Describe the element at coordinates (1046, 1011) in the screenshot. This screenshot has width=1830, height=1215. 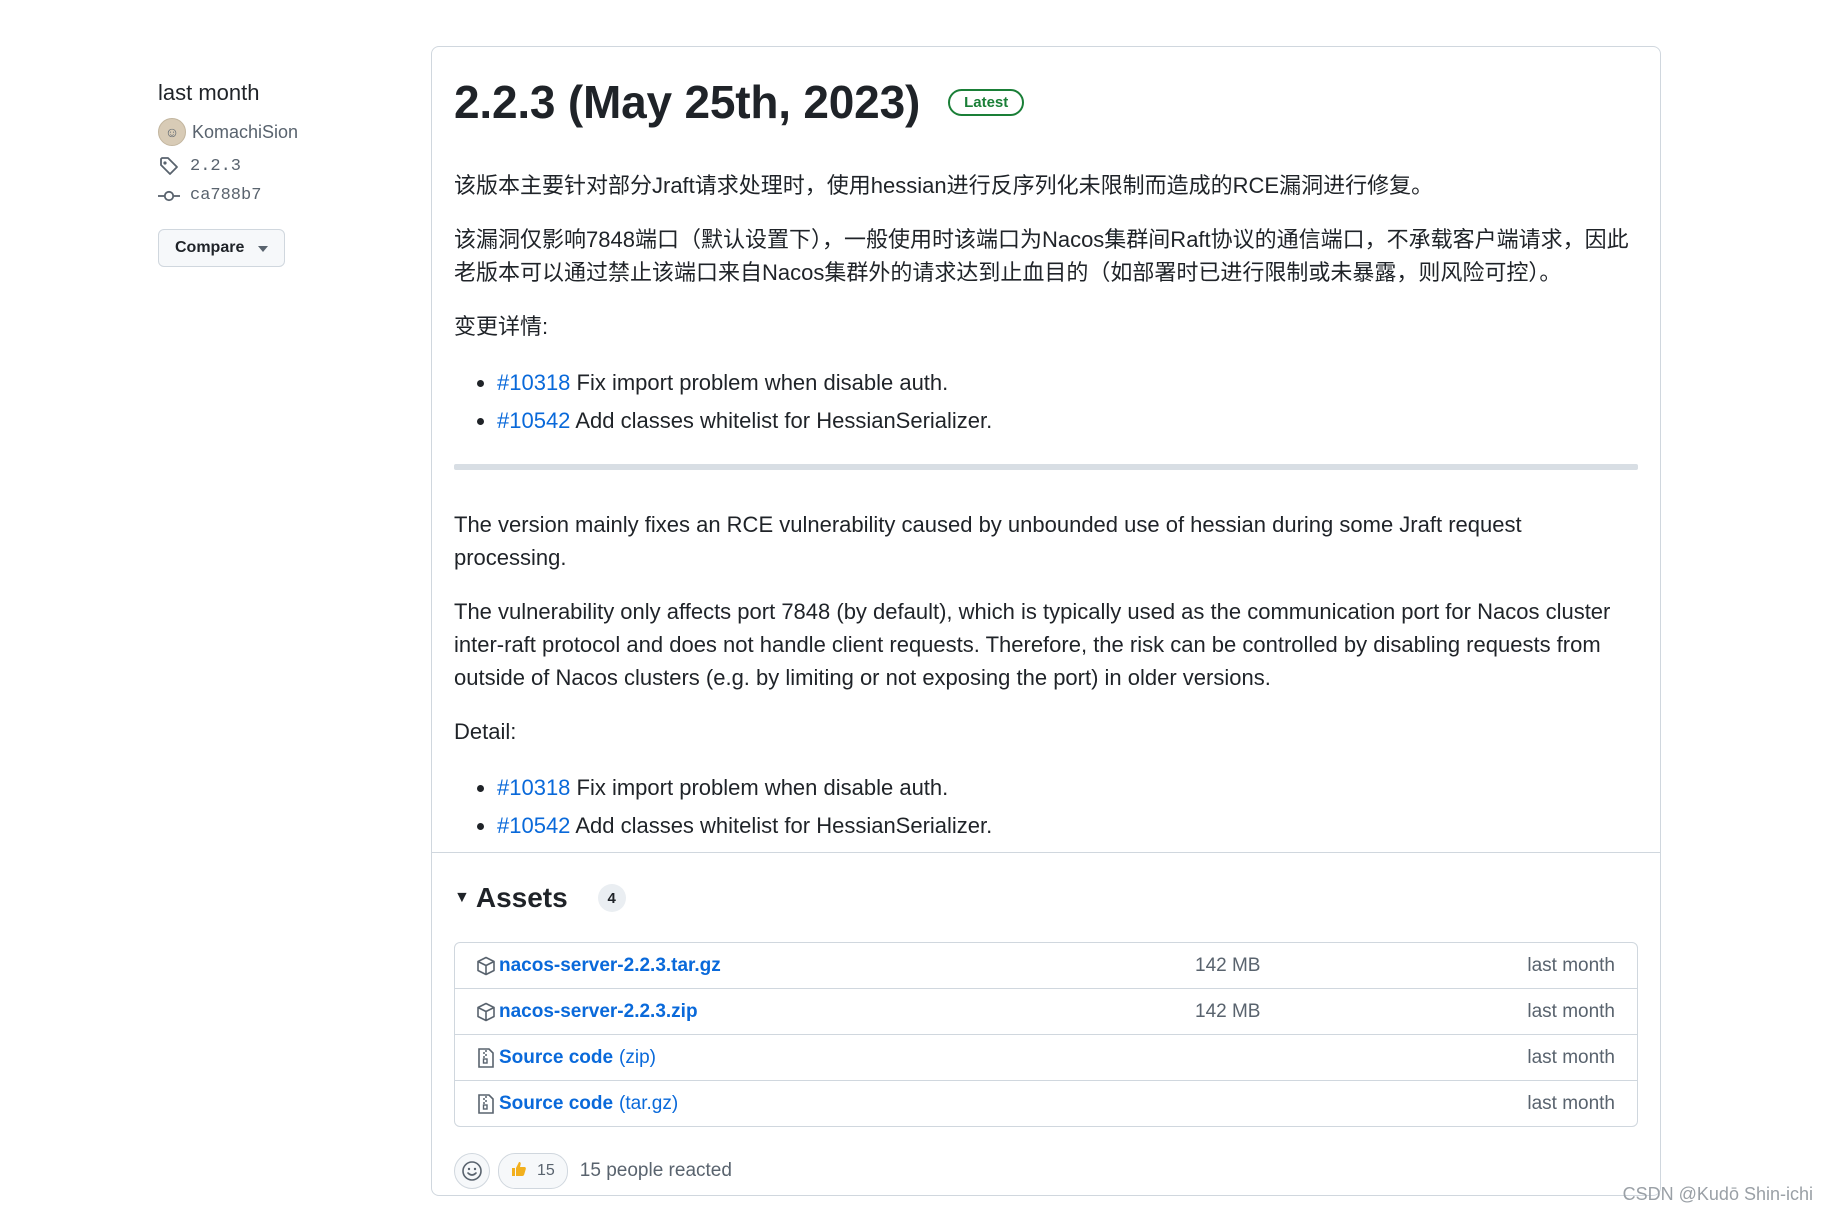
I see `asset-row: nacos-server-2.2.3.zip 142 MB last month` at that location.